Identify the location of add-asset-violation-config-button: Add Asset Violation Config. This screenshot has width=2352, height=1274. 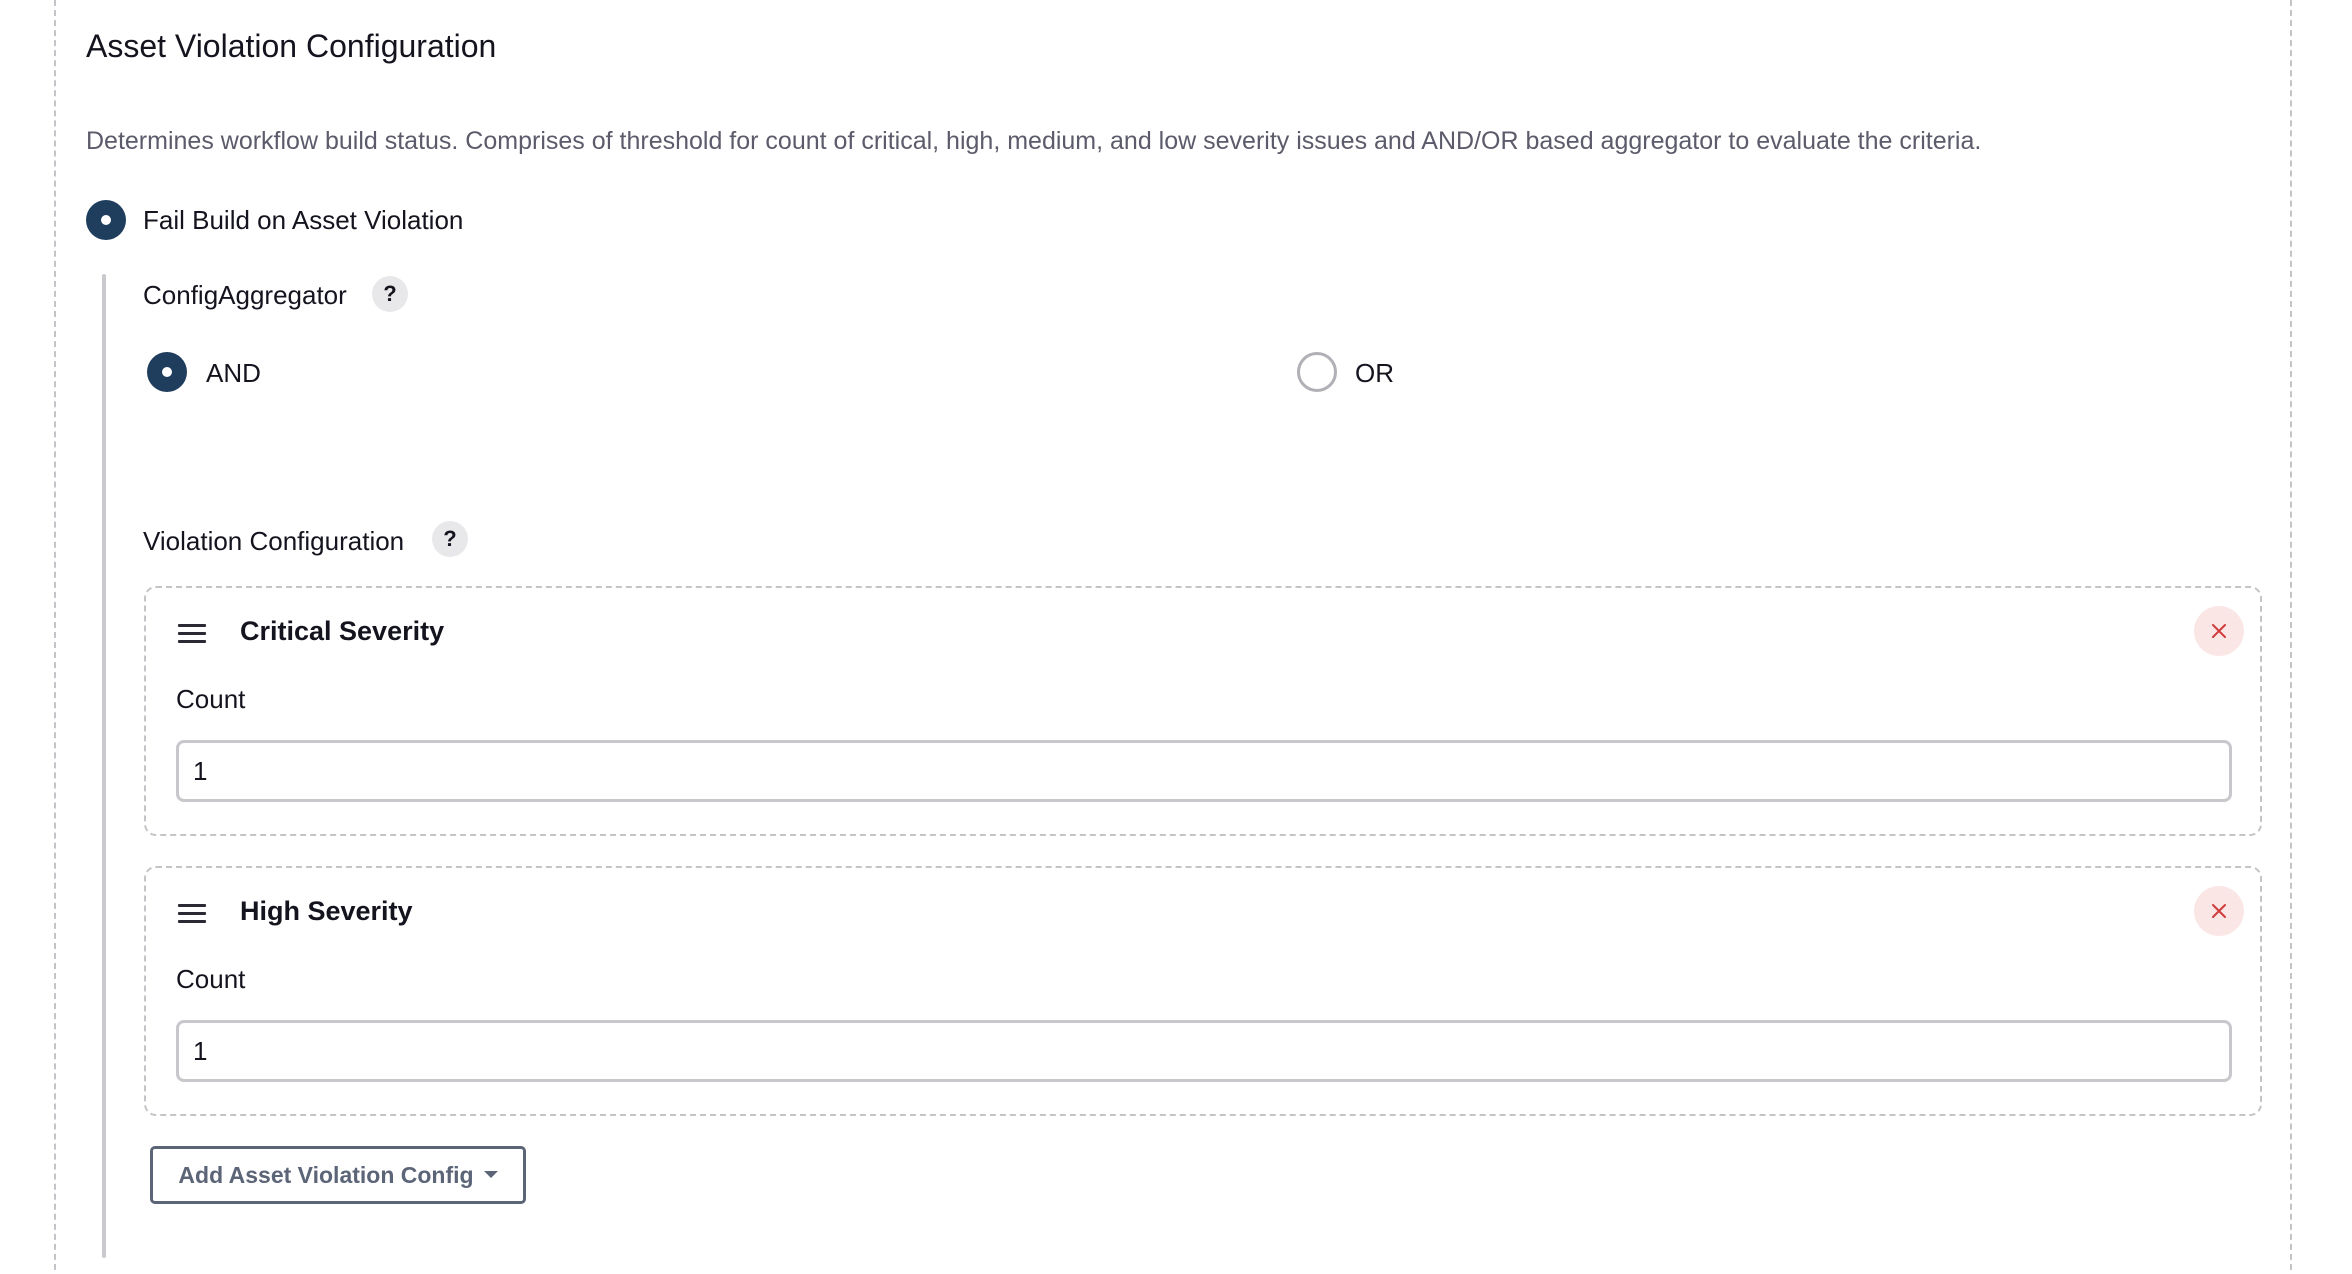
(338, 1175).